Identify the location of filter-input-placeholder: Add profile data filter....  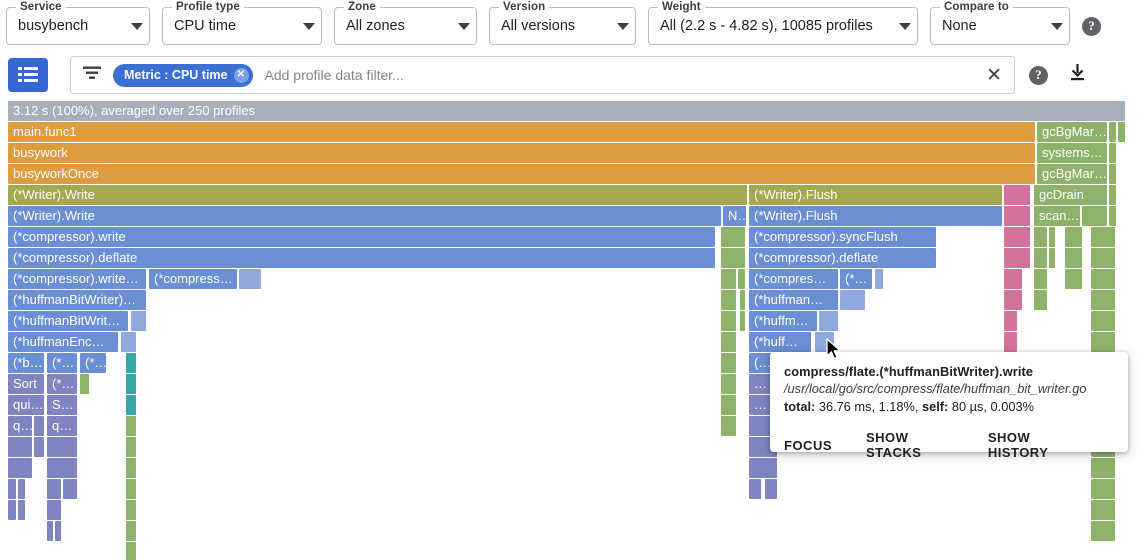
(626, 75).